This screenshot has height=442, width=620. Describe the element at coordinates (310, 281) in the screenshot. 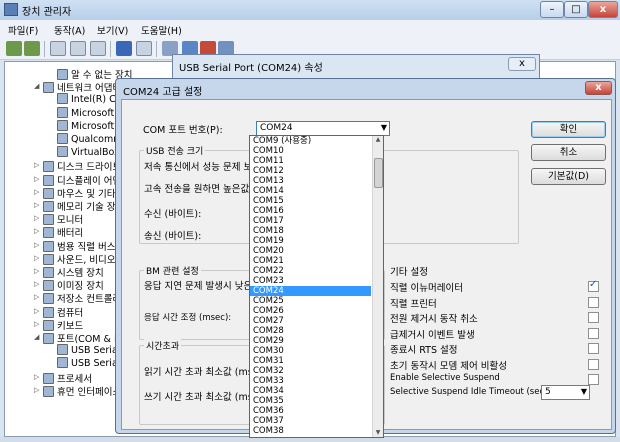

I see `com-port-option: COM23` at that location.